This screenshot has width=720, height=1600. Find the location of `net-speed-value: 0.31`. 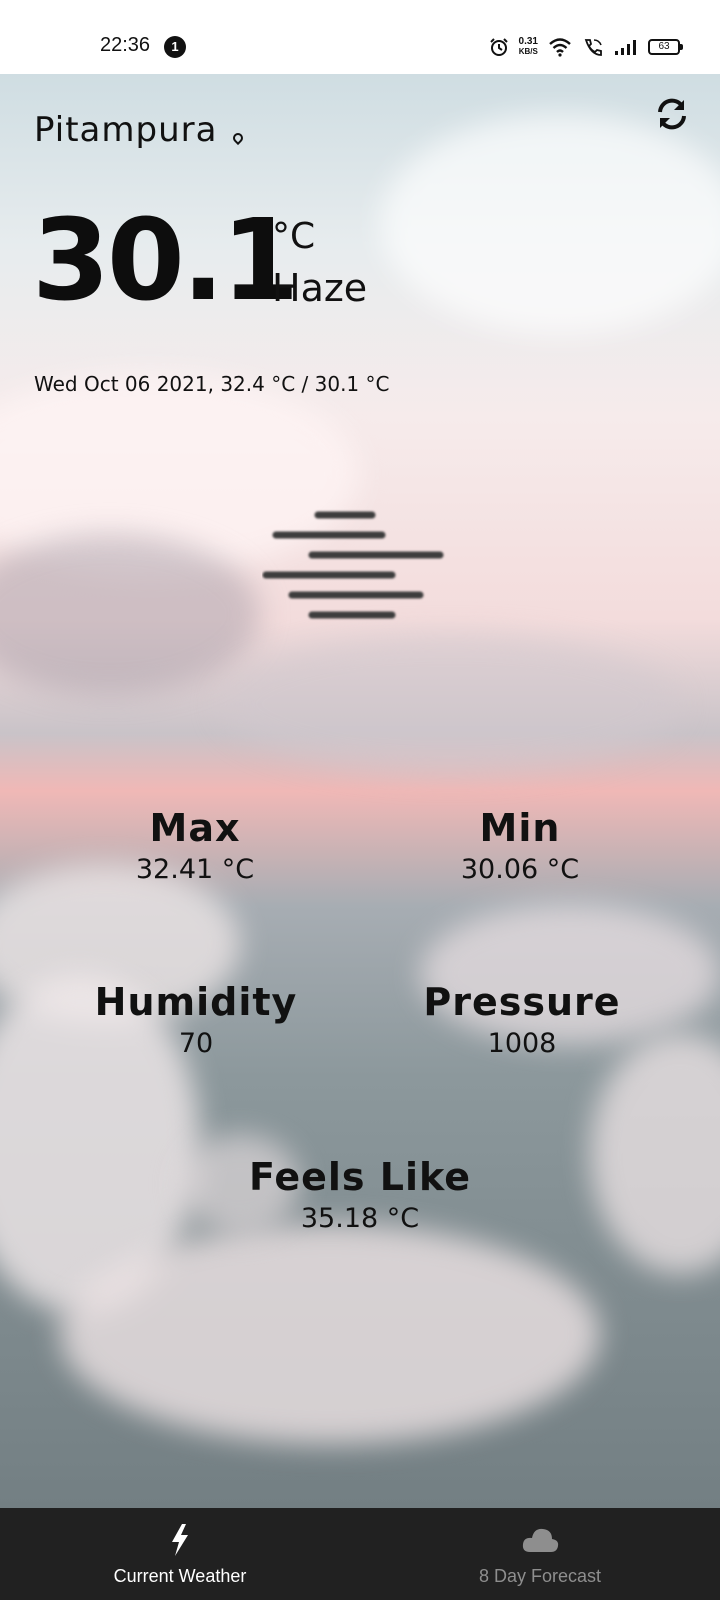

net-speed-value: 0.31 is located at coordinates (528, 41).